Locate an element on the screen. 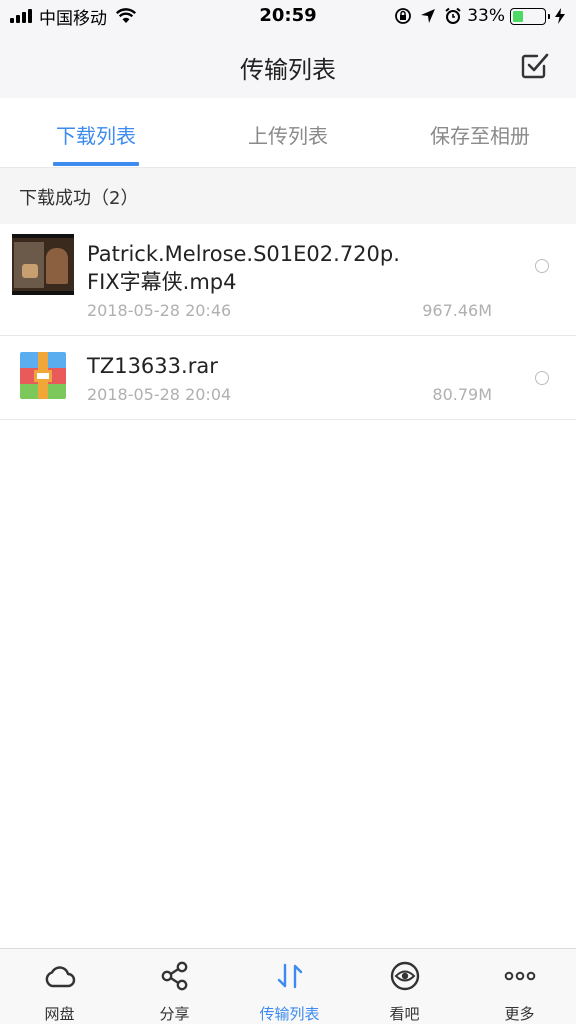 This screenshot has width=576, height=1024. file-name: TZ13633.rar is located at coordinates (152, 366).